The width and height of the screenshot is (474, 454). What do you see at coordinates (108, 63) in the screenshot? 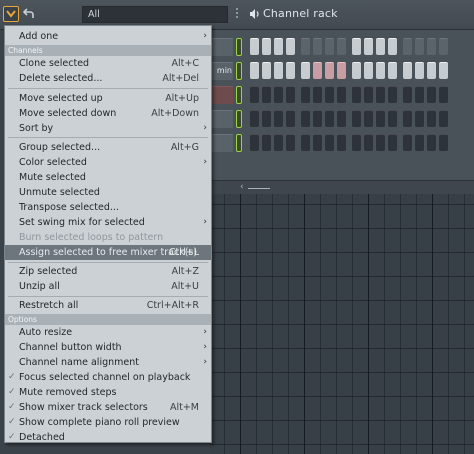
I see `menu-item-clone-selected: Clone selected Alt+C` at bounding box center [108, 63].